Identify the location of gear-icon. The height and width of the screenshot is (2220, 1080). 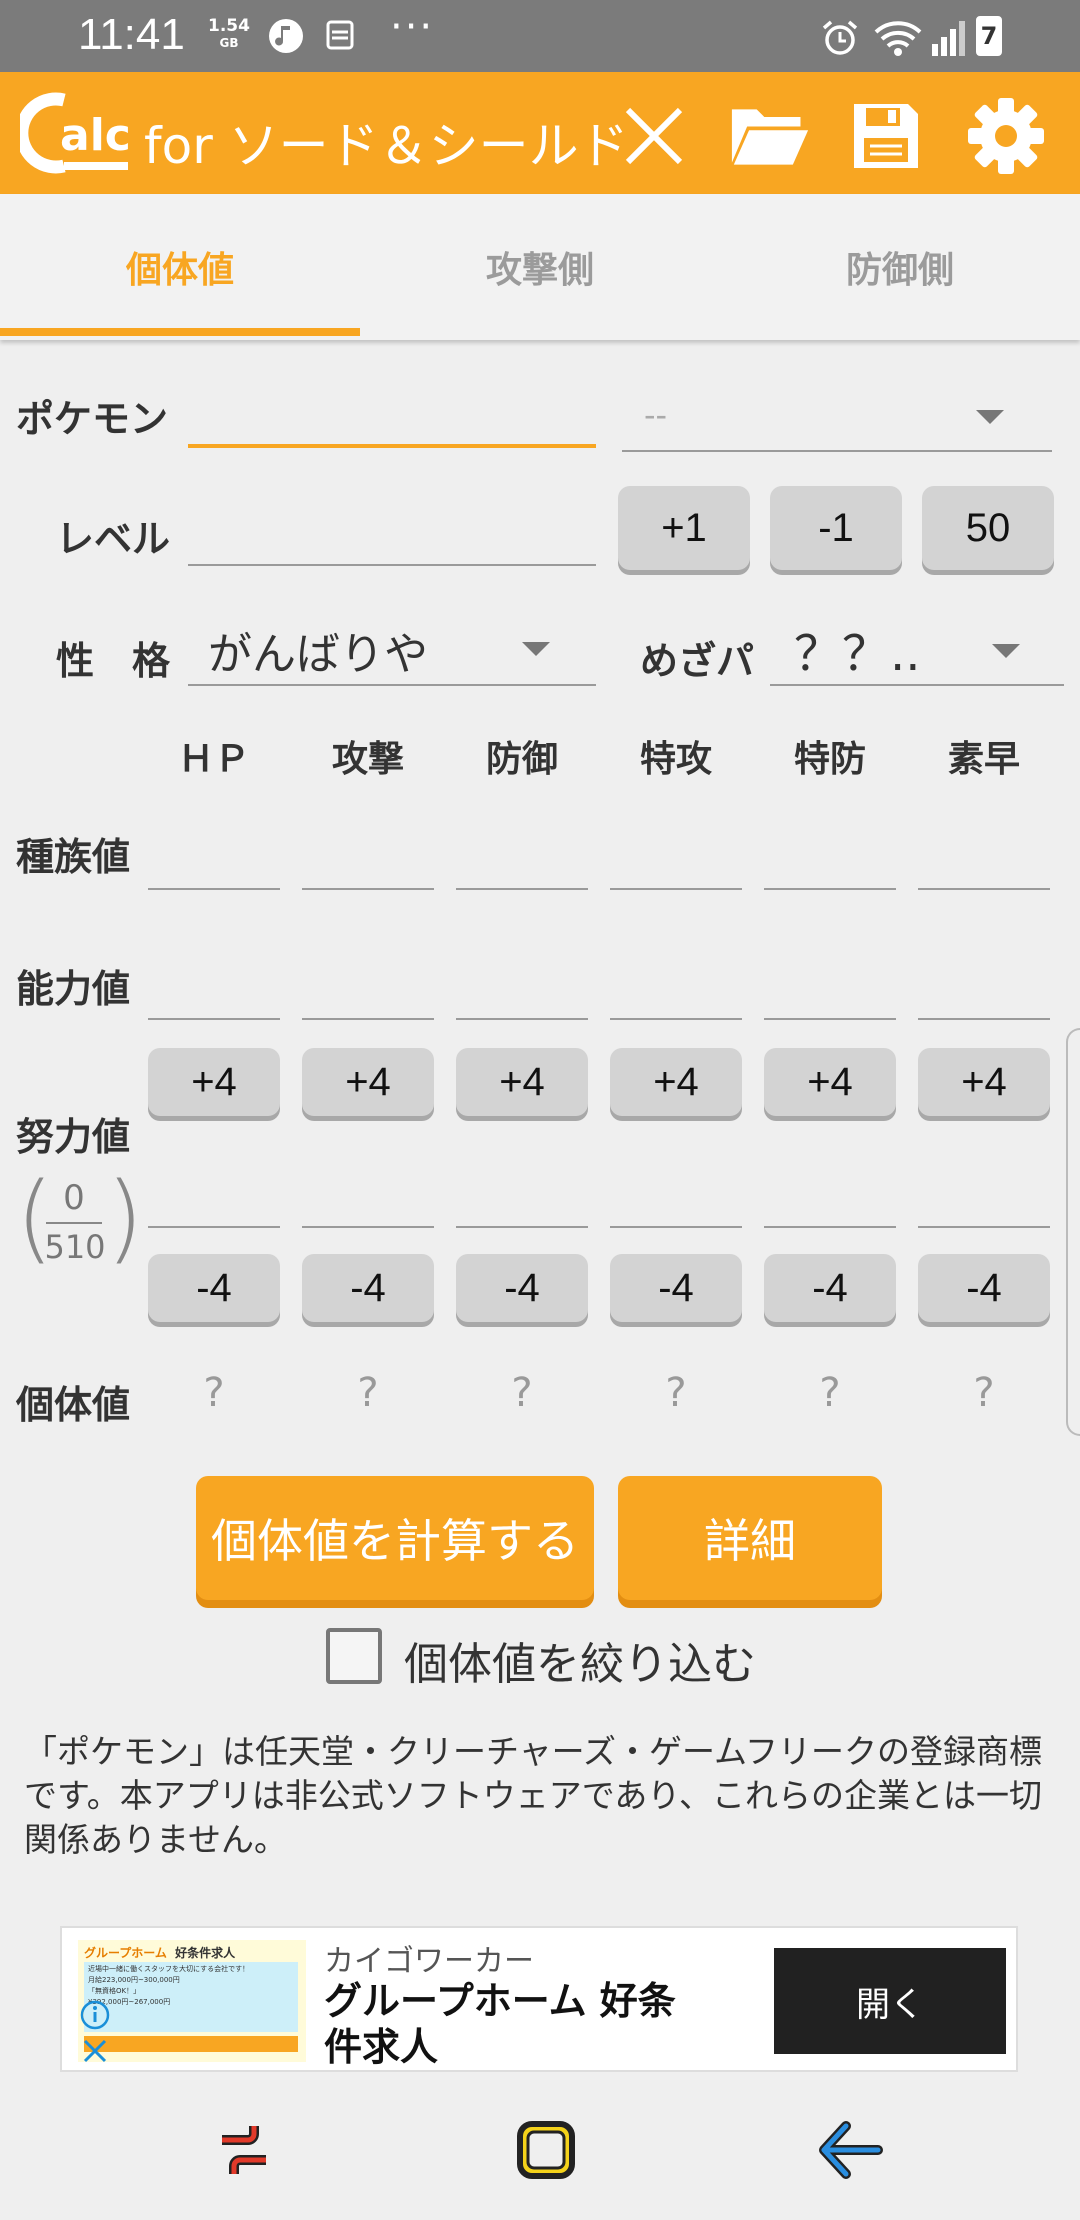
(1006, 136).